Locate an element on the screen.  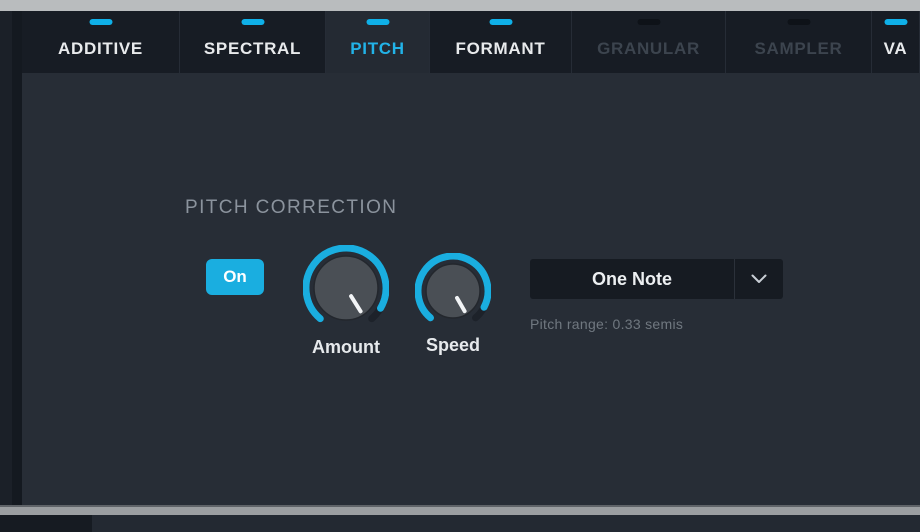
tab-label: SPECTRAL is located at coordinates (252, 48).